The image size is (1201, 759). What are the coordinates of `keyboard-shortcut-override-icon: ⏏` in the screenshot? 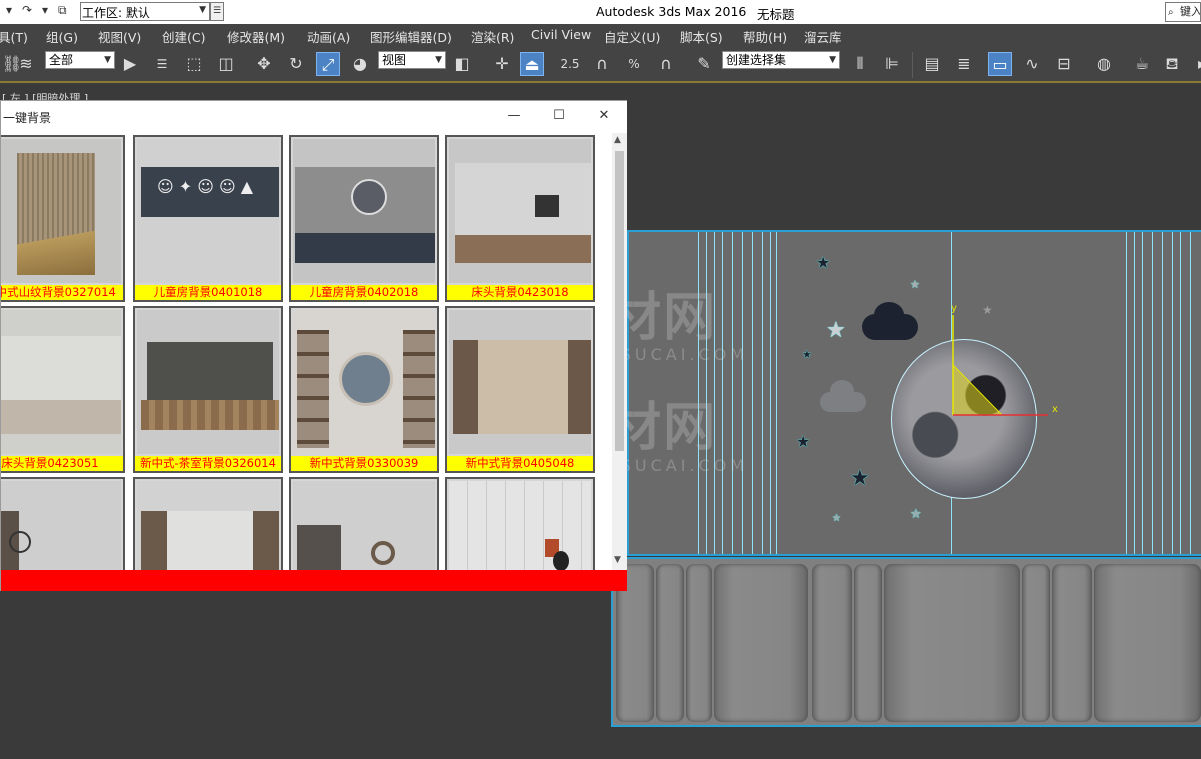 It's located at (532, 64).